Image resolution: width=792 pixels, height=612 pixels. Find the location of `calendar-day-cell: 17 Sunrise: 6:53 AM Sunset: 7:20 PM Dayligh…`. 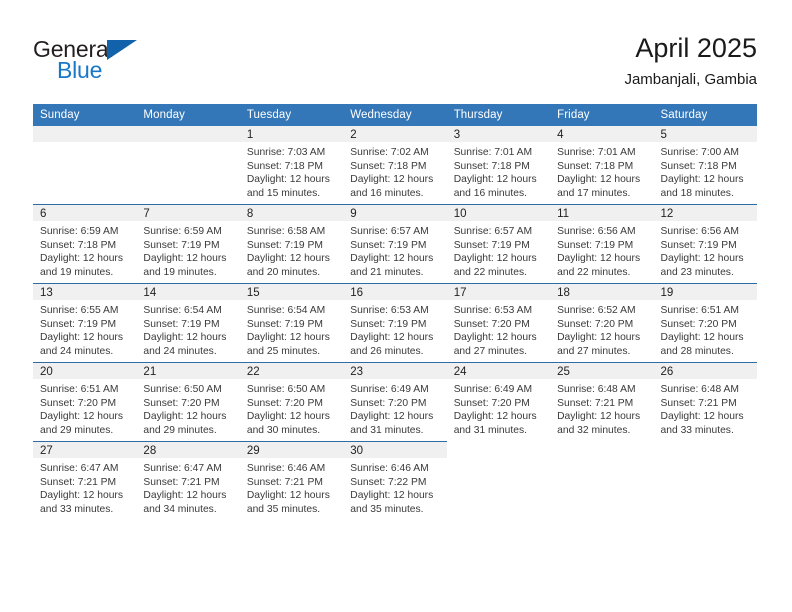

calendar-day-cell: 17 Sunrise: 6:53 AM Sunset: 7:20 PM Dayligh… is located at coordinates (498, 323).